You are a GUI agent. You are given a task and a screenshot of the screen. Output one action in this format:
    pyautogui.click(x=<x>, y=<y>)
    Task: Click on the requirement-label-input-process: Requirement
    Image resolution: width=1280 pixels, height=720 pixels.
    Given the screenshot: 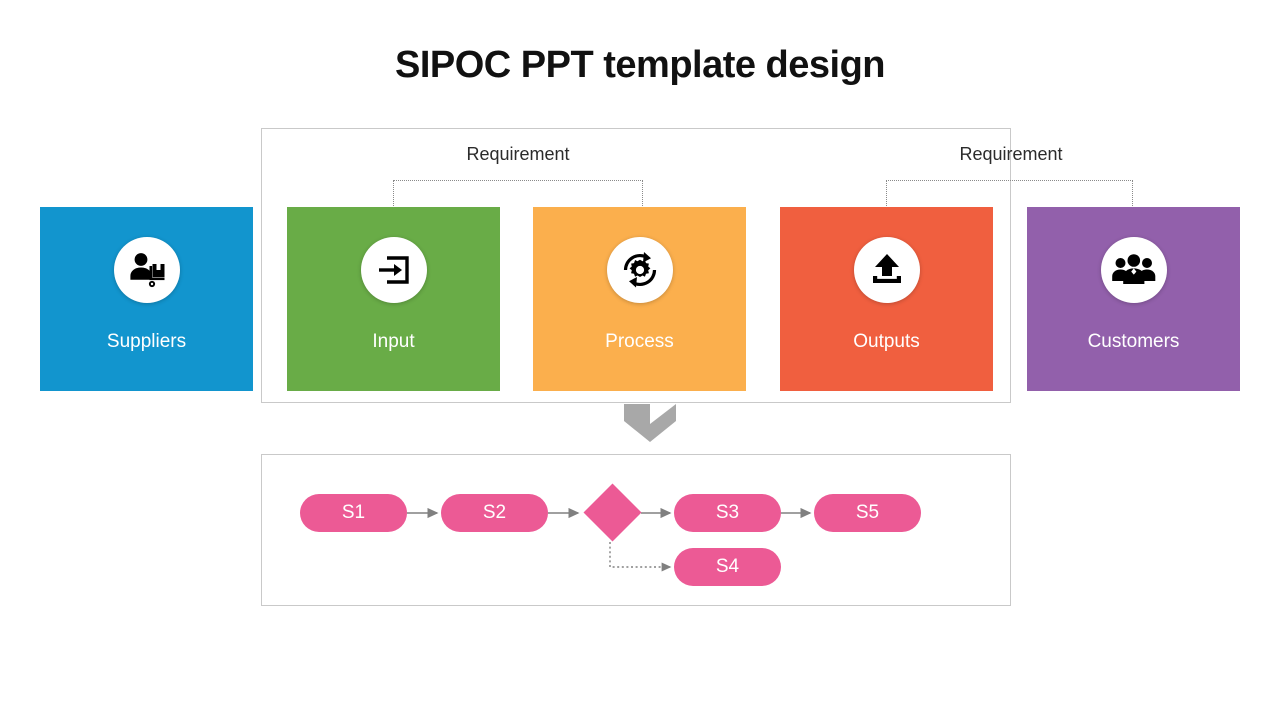 What is the action you would take?
    pyautogui.click(x=518, y=154)
    